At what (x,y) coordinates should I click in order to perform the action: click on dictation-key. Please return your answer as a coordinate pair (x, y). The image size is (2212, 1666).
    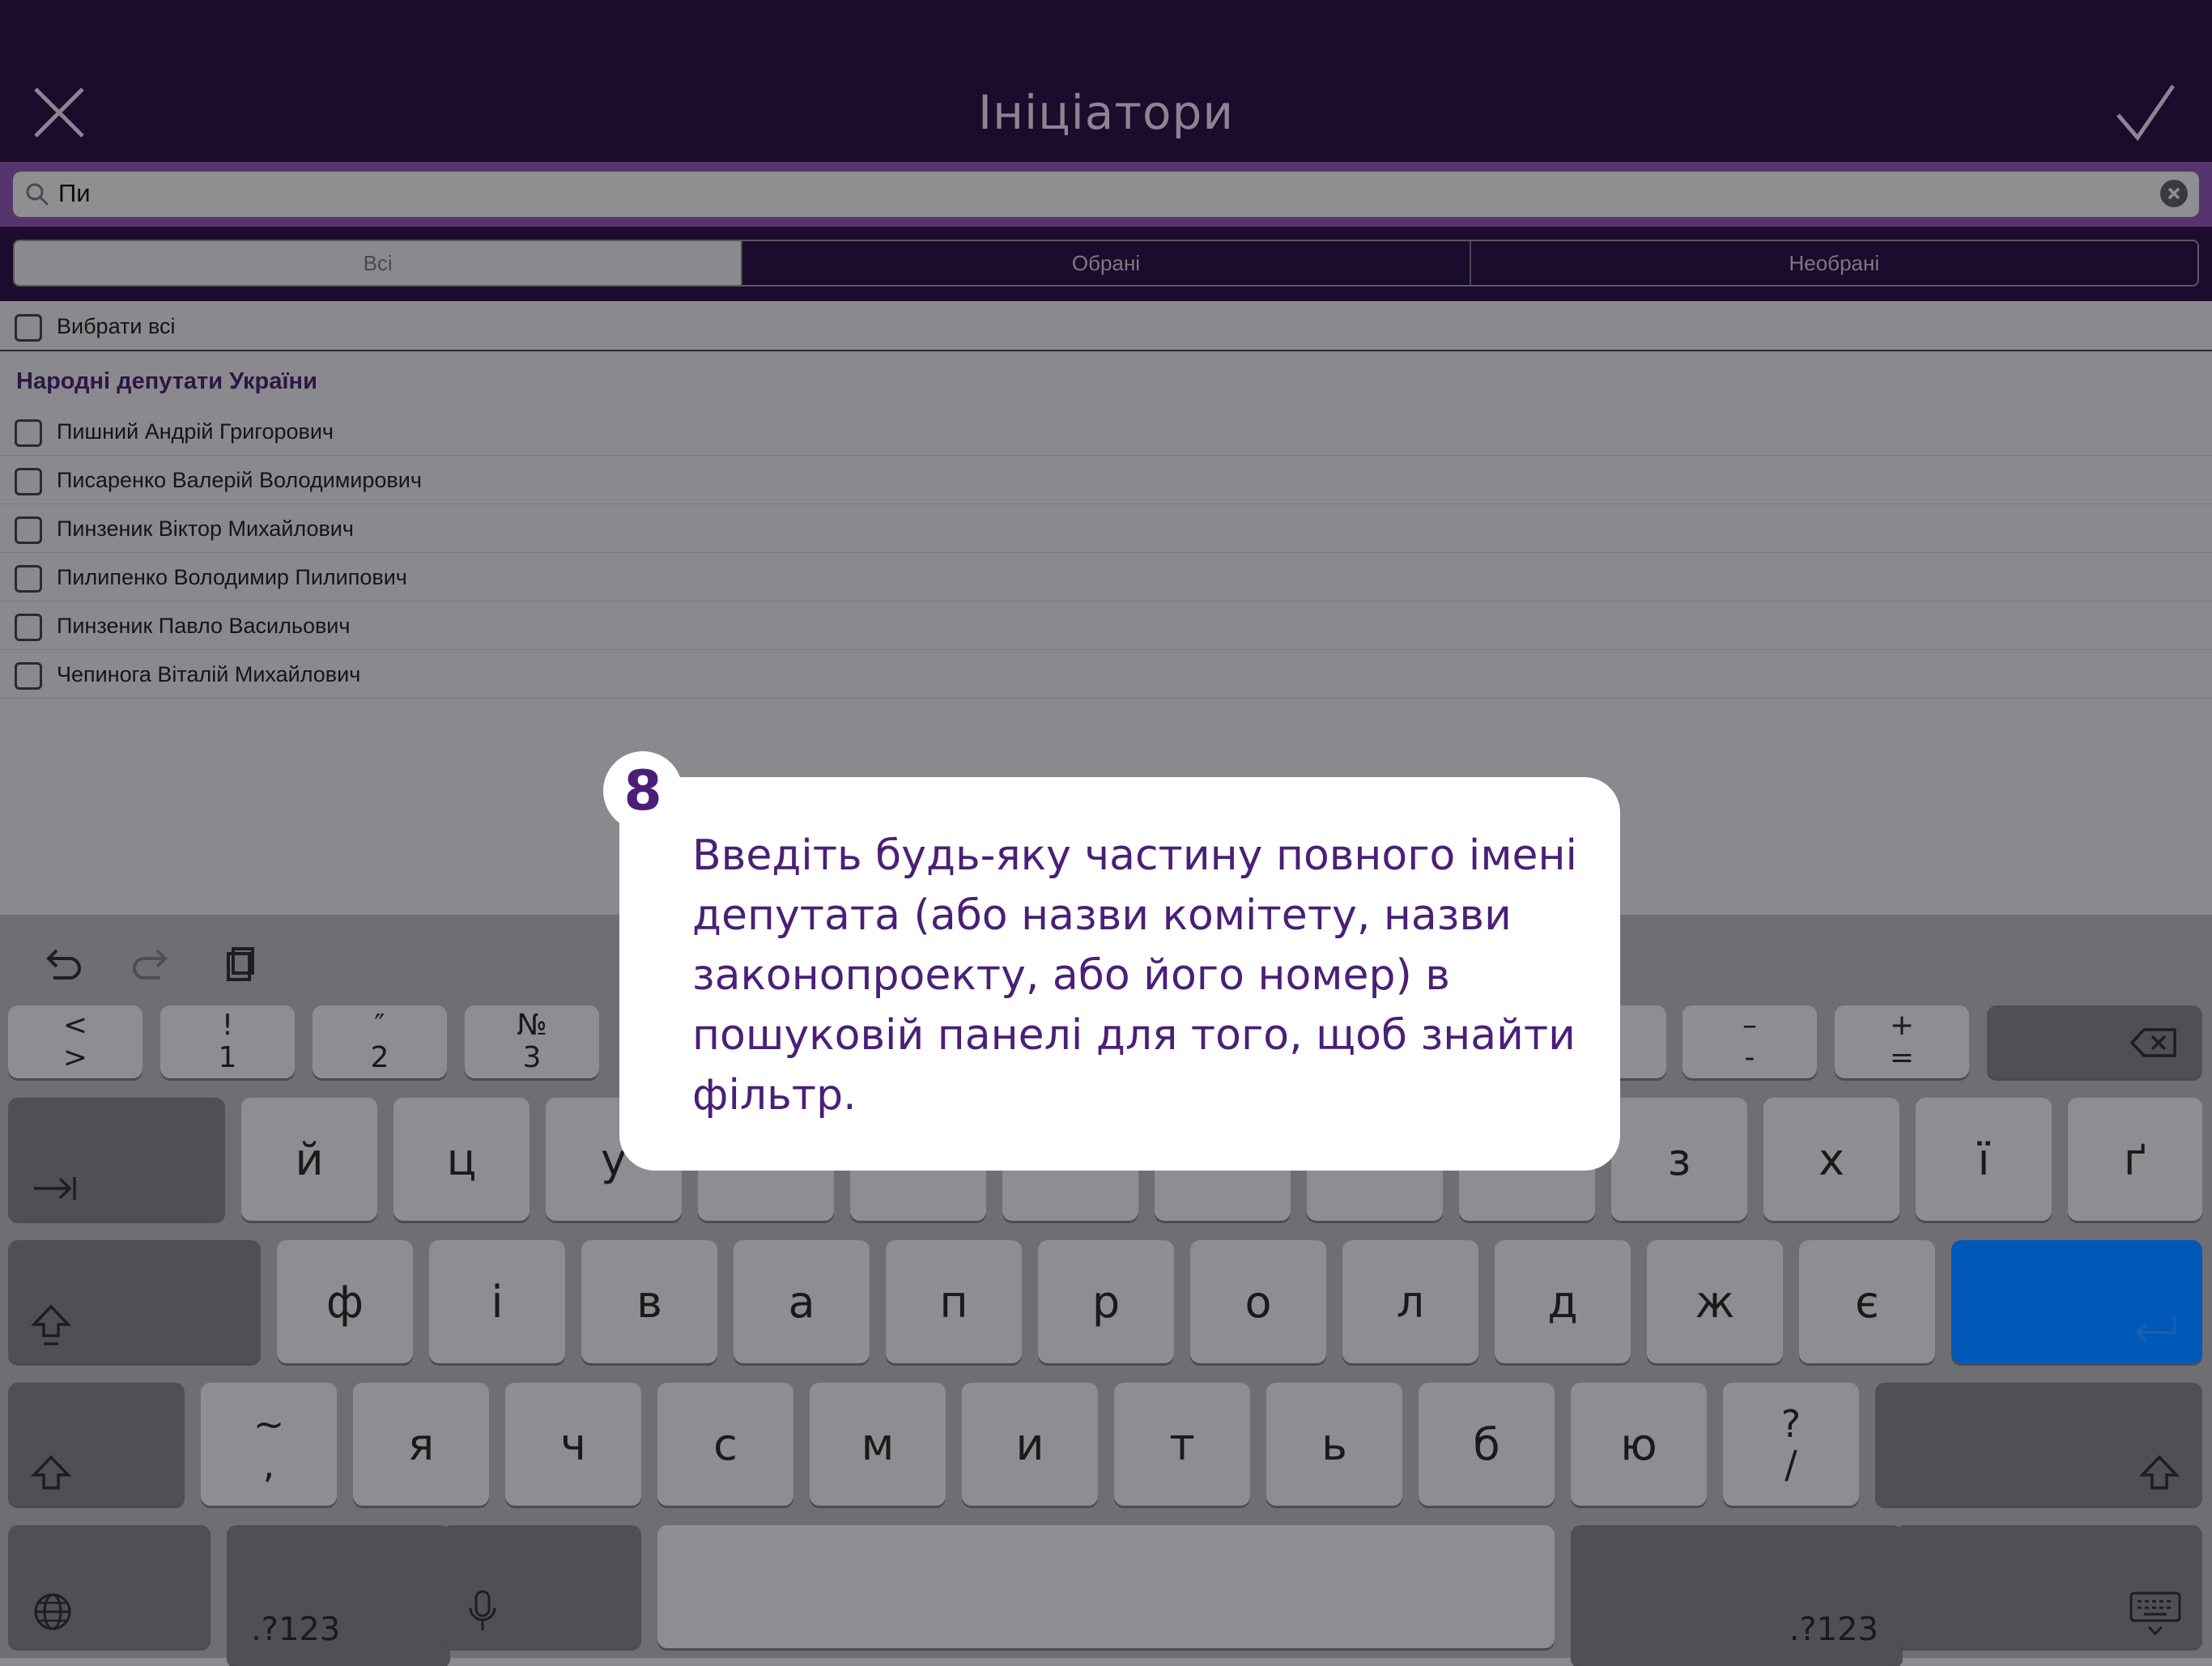
    Looking at the image, I should click on (542, 1587).